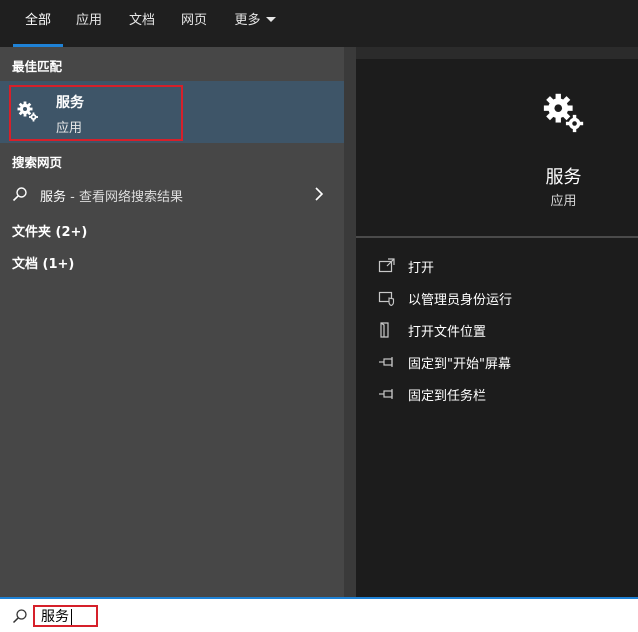 The height and width of the screenshot is (632, 638). Describe the element at coordinates (37, 162) in the screenshot. I see `section-search-web: 搜索网页` at that location.